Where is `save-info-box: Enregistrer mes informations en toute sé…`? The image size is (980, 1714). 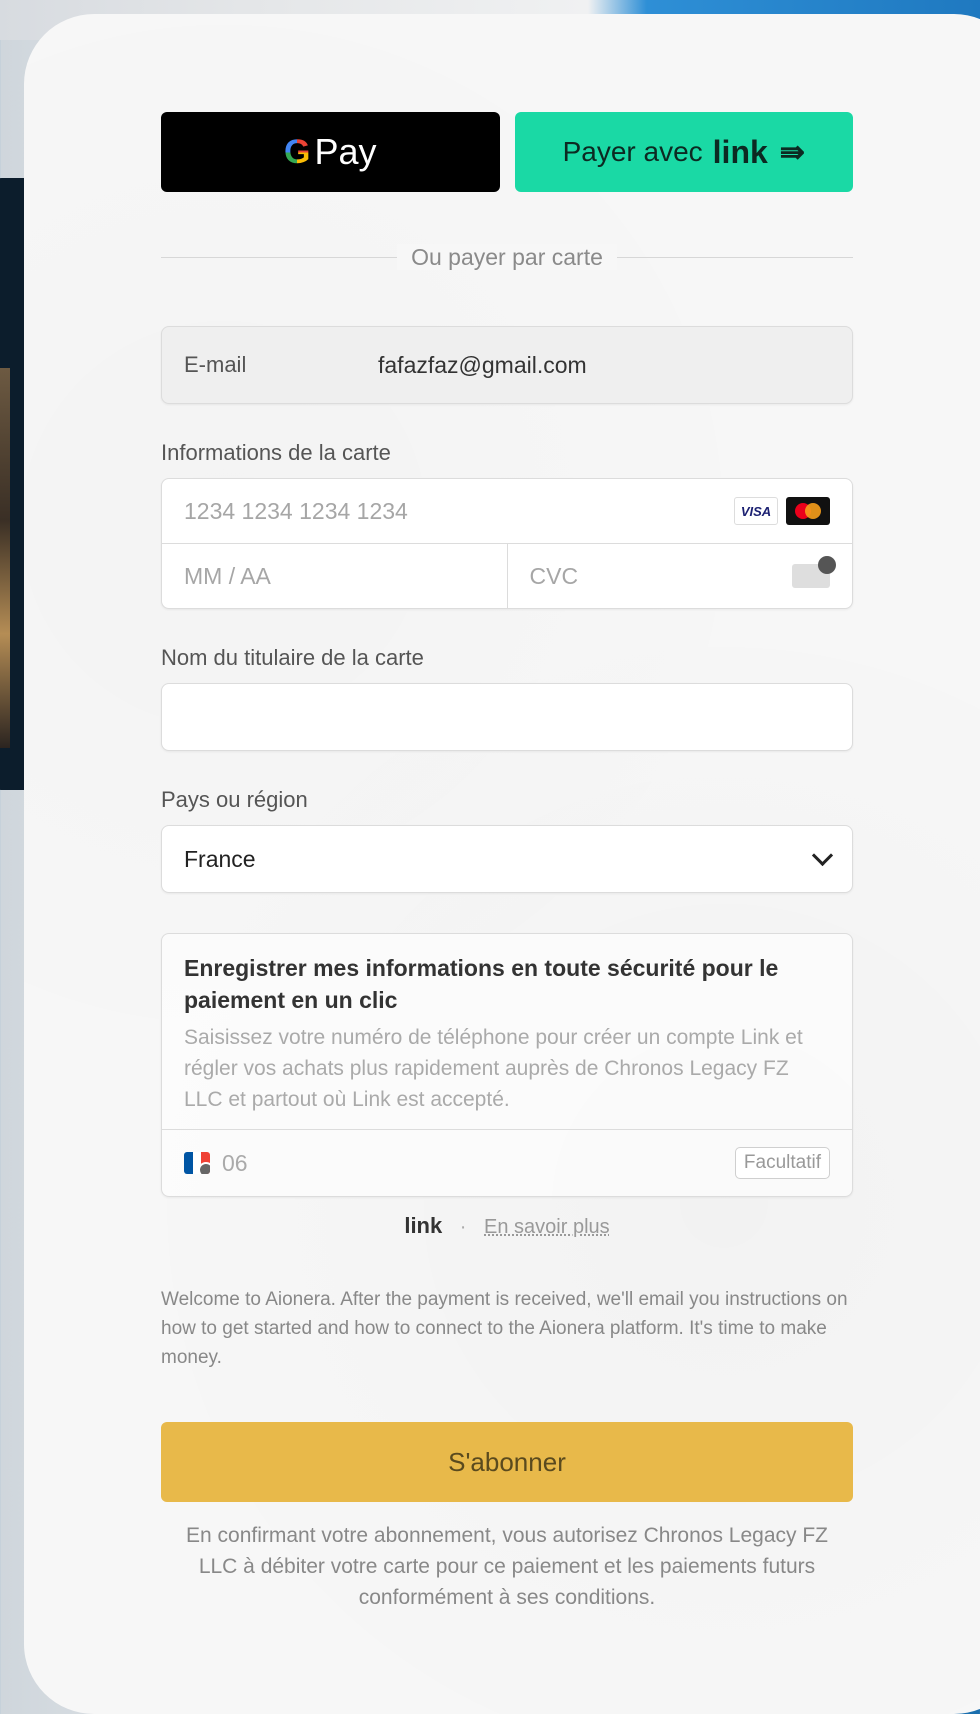
save-info-box: Enregistrer mes informations en toute sé… is located at coordinates (507, 1065).